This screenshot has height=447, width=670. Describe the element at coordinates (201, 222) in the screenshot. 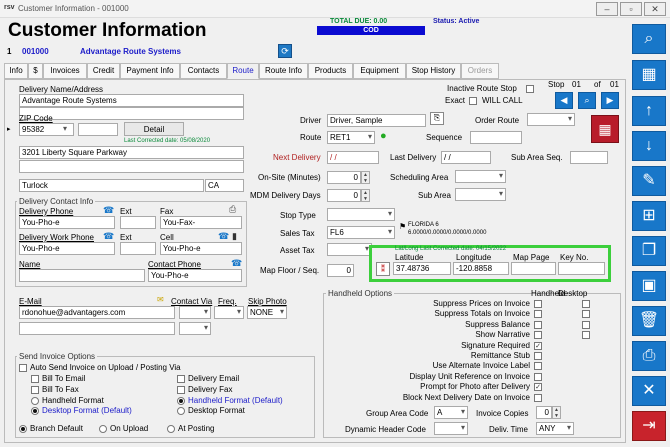

I see `fax-field: You-Fax-` at that location.